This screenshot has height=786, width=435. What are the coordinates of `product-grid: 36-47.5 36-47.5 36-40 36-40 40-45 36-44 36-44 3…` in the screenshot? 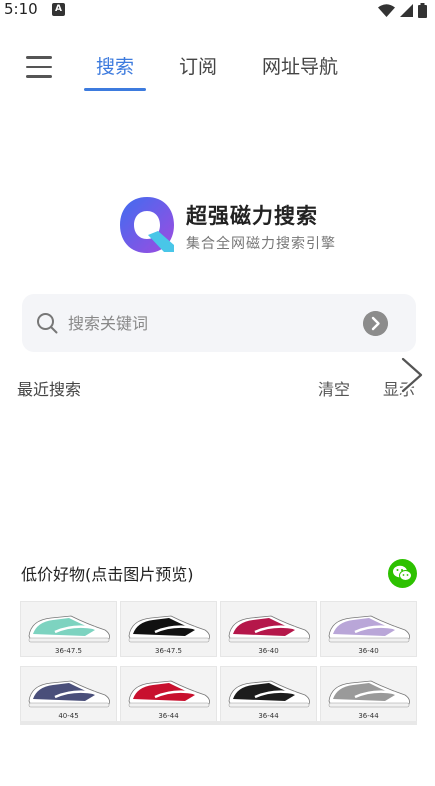 It's located at (218, 664).